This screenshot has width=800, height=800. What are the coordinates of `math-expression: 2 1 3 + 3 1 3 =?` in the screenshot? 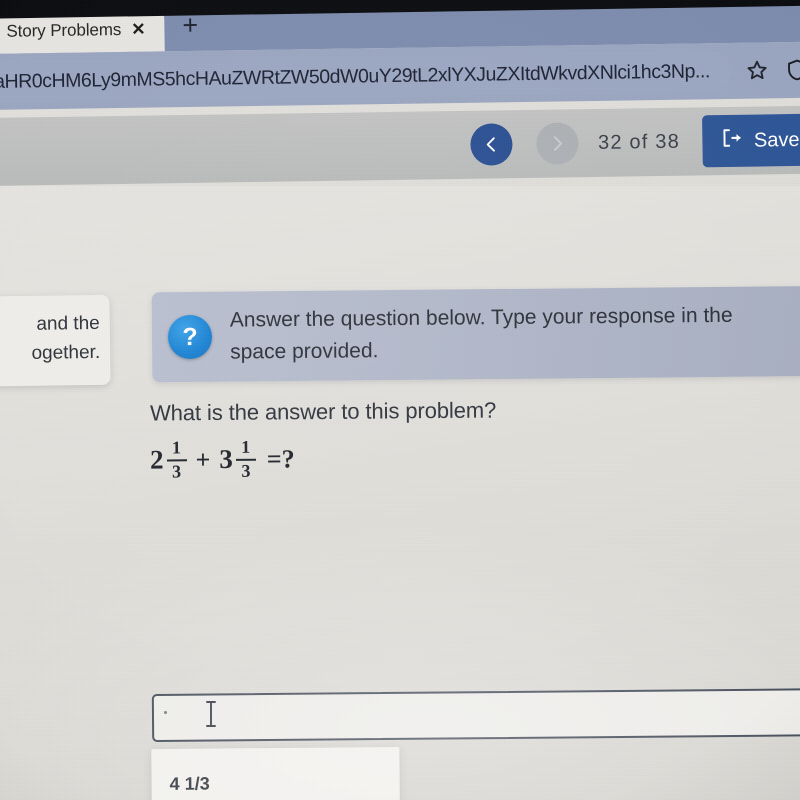 It's located at (222, 459).